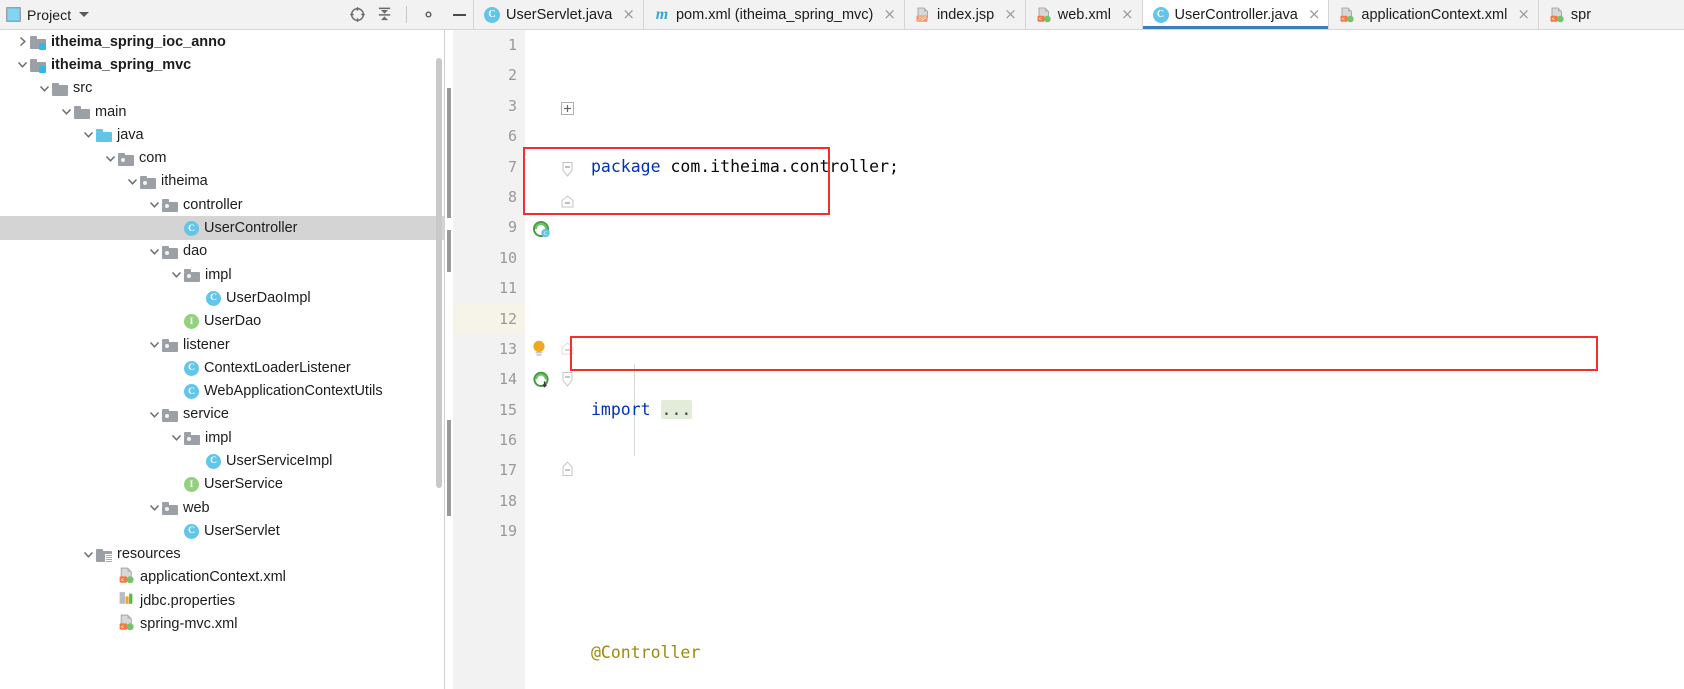 The width and height of the screenshot is (1684, 689). Describe the element at coordinates (512, 136) in the screenshot. I see `line-number: 6` at that location.